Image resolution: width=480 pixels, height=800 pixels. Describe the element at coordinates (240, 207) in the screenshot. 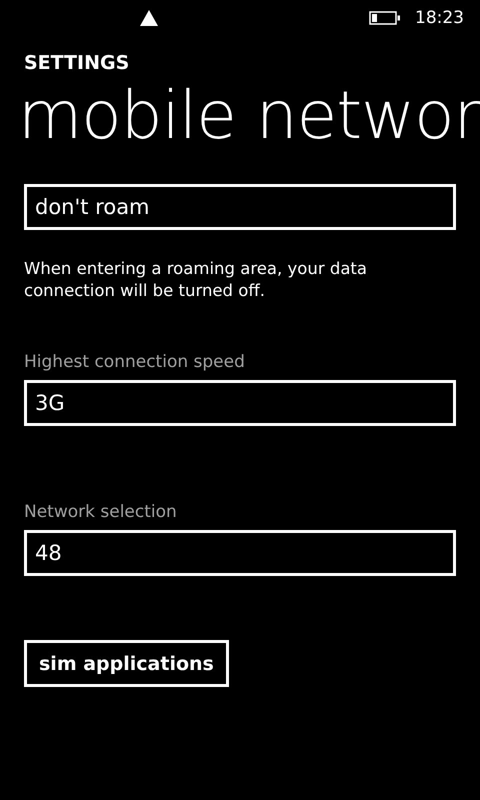

I see `picker-field: don't roam` at that location.